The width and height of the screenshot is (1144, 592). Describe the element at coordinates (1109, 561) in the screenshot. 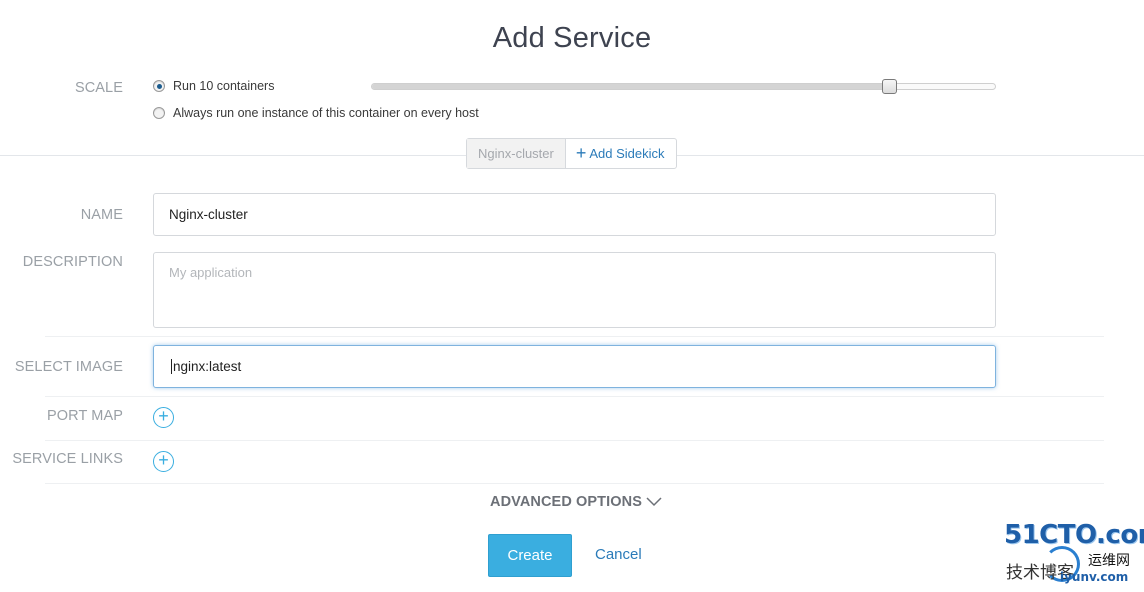

I see `watermark-ops: 运维网` at that location.